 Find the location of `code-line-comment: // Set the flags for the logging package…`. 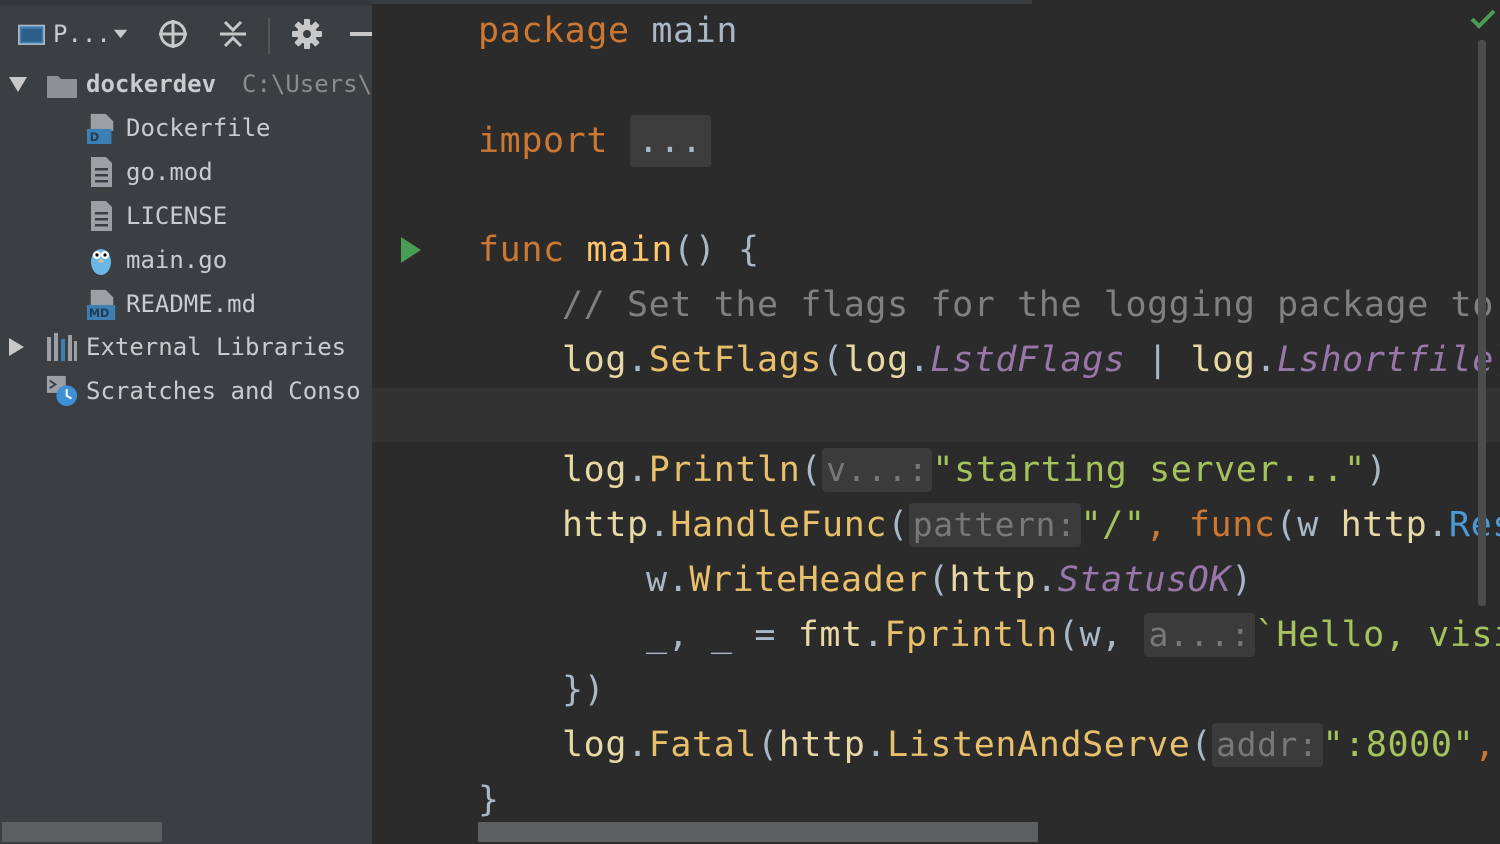

code-line-comment: // Set the flags for the logging package… is located at coordinates (1031, 305).